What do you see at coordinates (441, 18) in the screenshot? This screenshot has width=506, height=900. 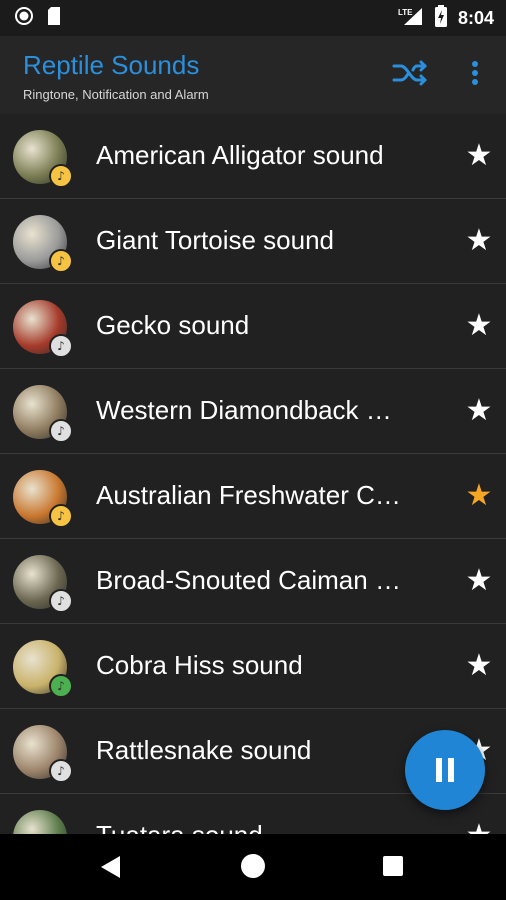 I see `battery-charging-icon` at bounding box center [441, 18].